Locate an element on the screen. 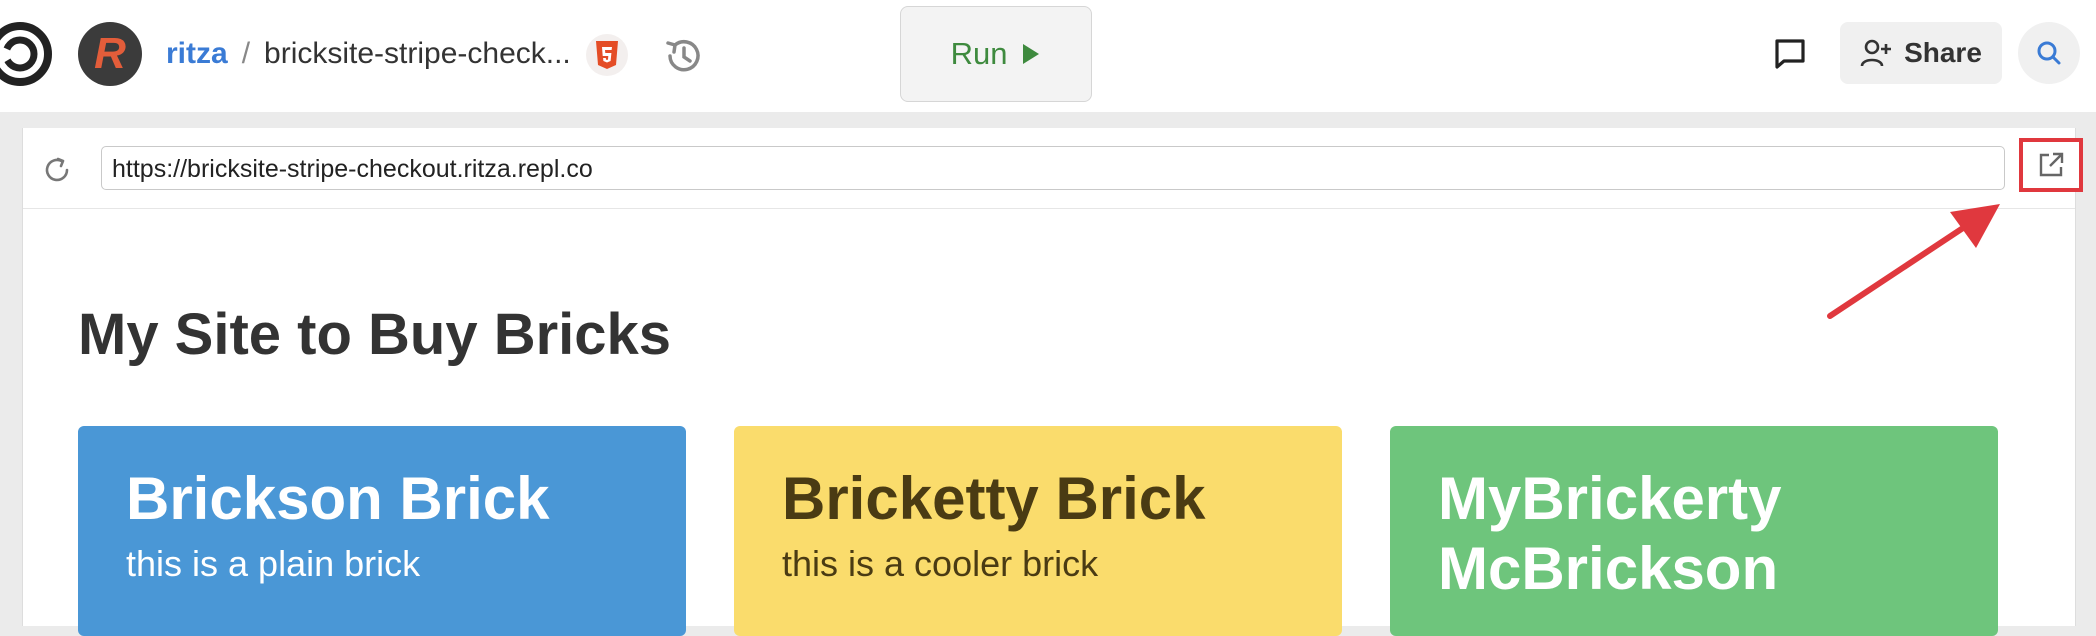  run-button: Run is located at coordinates (996, 54).